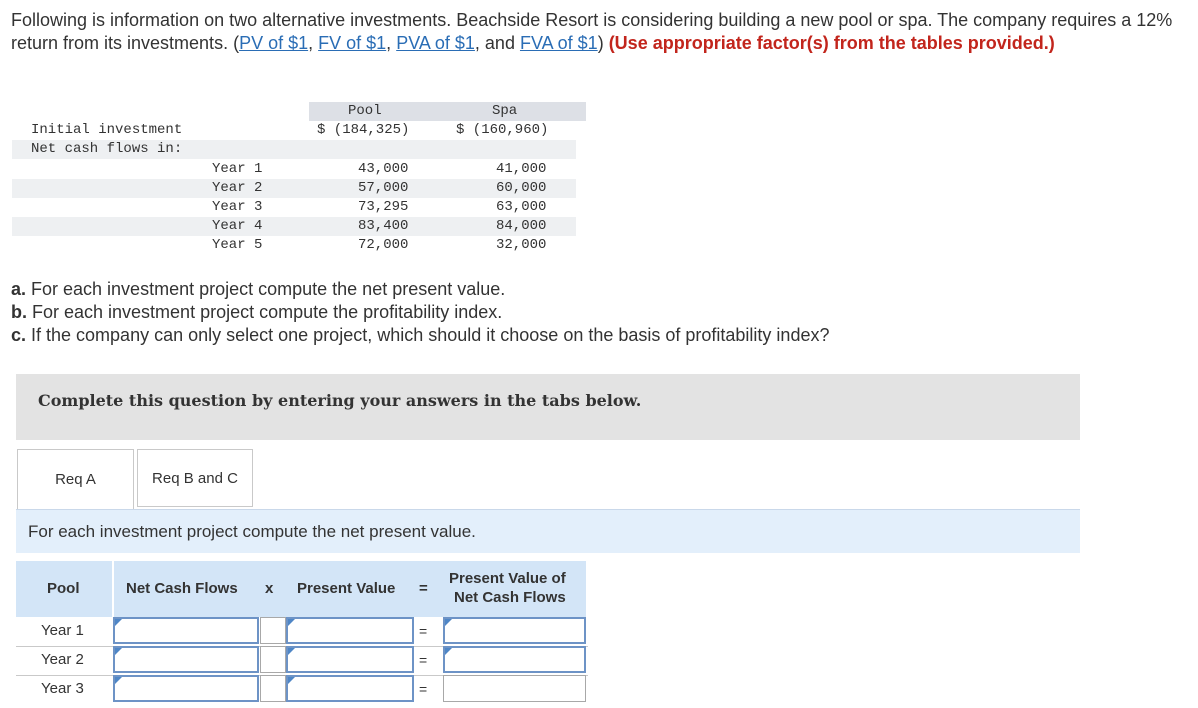 The width and height of the screenshot is (1198, 708). I want to click on initial-pool-value: $ (184,325), so click(363, 130).